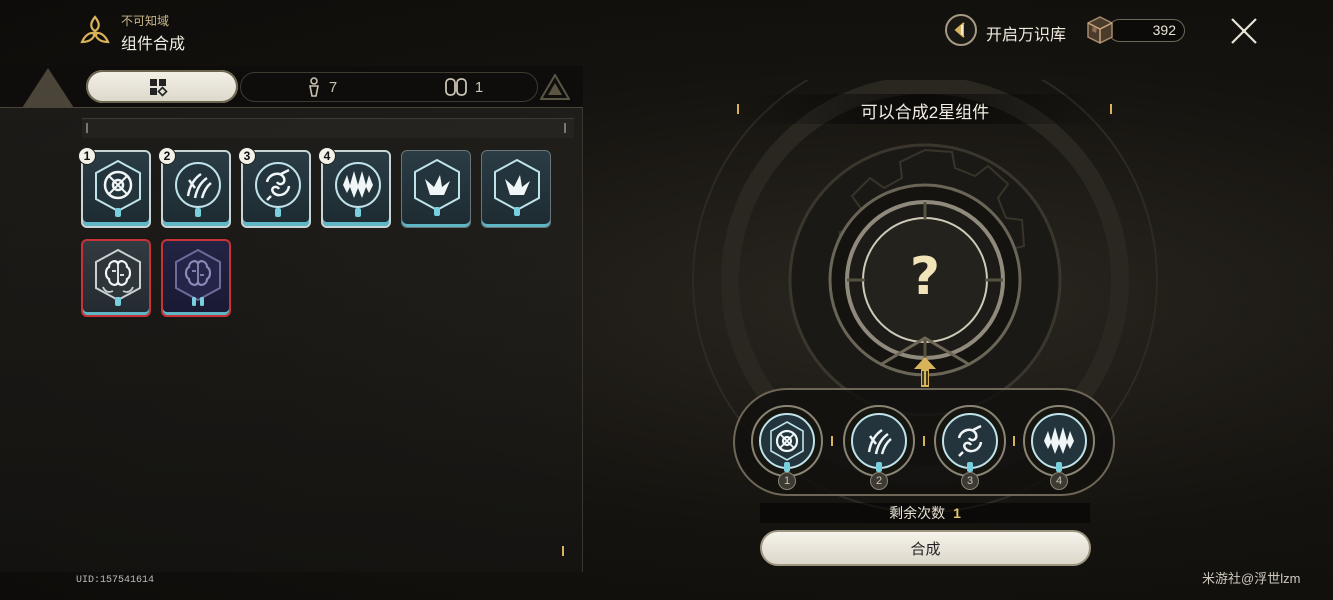  Describe the element at coordinates (358, 189) in the screenshot. I see `spike-icon` at that location.